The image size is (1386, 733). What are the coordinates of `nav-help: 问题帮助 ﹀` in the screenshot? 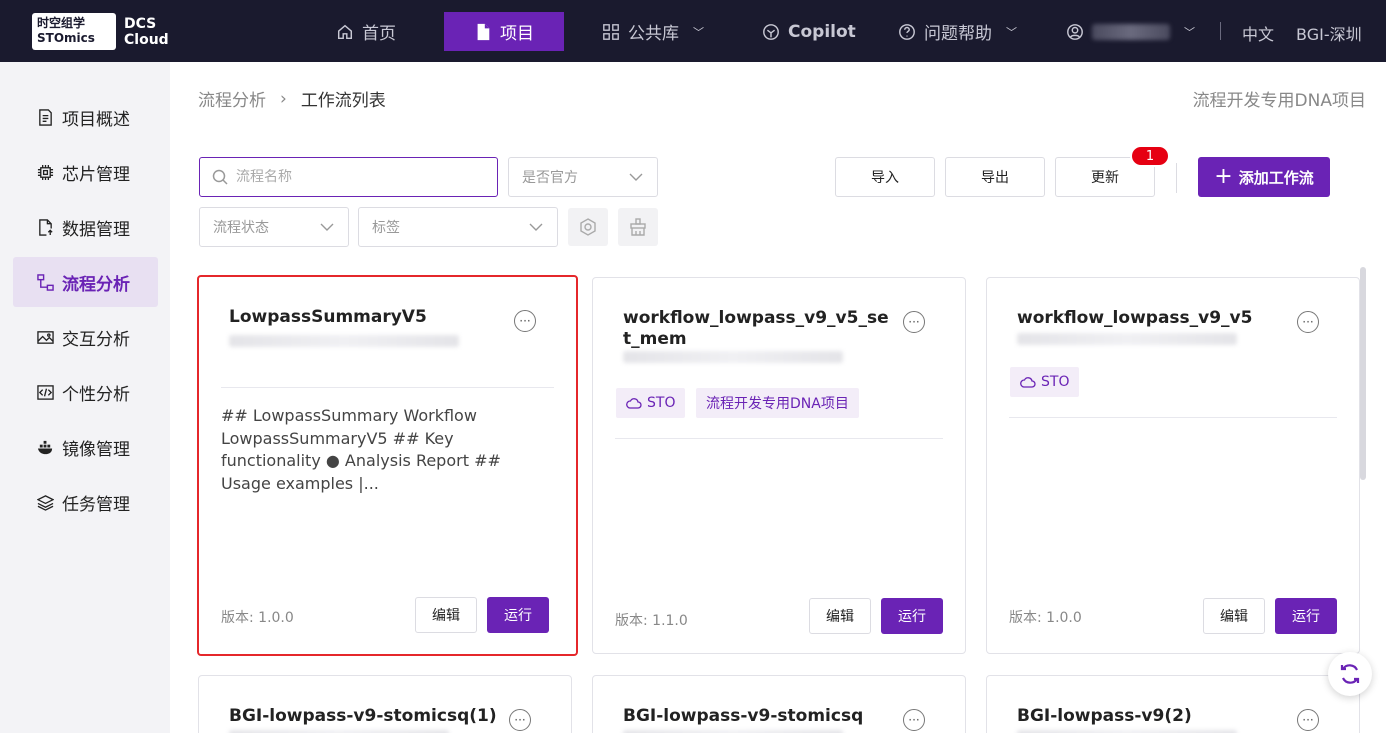 It's located at (957, 31).